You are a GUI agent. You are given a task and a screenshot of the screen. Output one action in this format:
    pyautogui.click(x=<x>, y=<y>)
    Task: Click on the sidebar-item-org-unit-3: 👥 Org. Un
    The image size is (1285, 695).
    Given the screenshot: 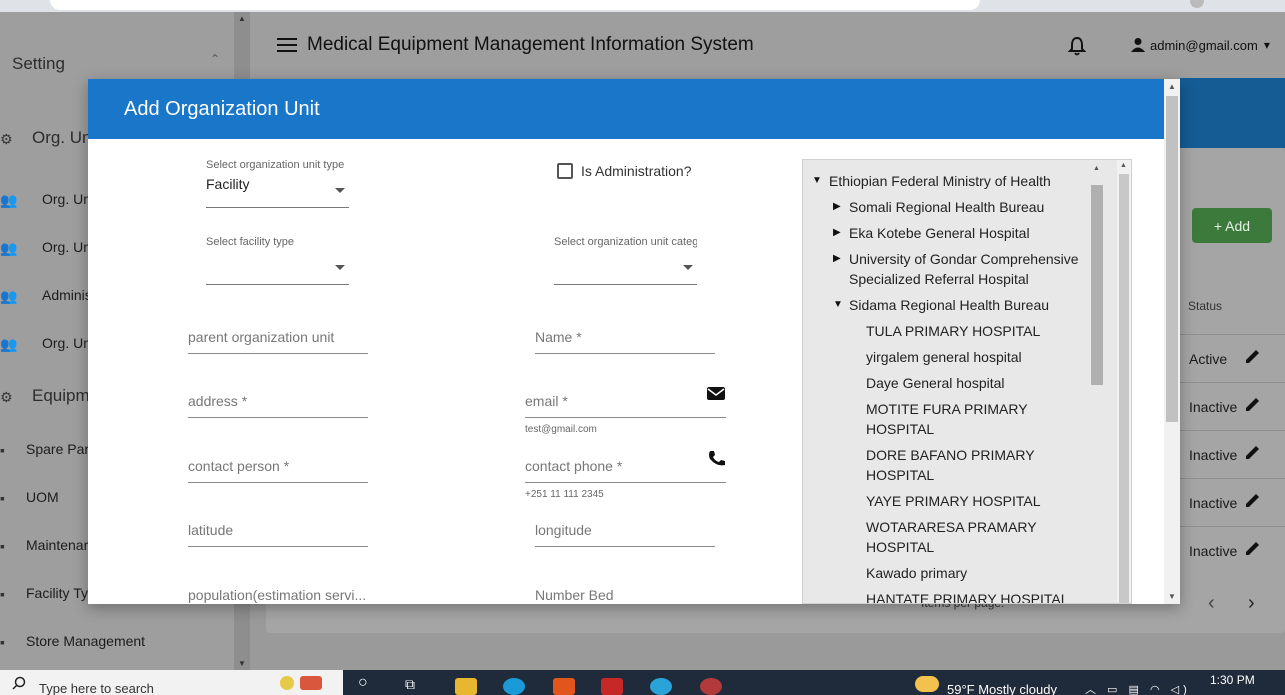 What is the action you would take?
    pyautogui.click(x=45, y=343)
    